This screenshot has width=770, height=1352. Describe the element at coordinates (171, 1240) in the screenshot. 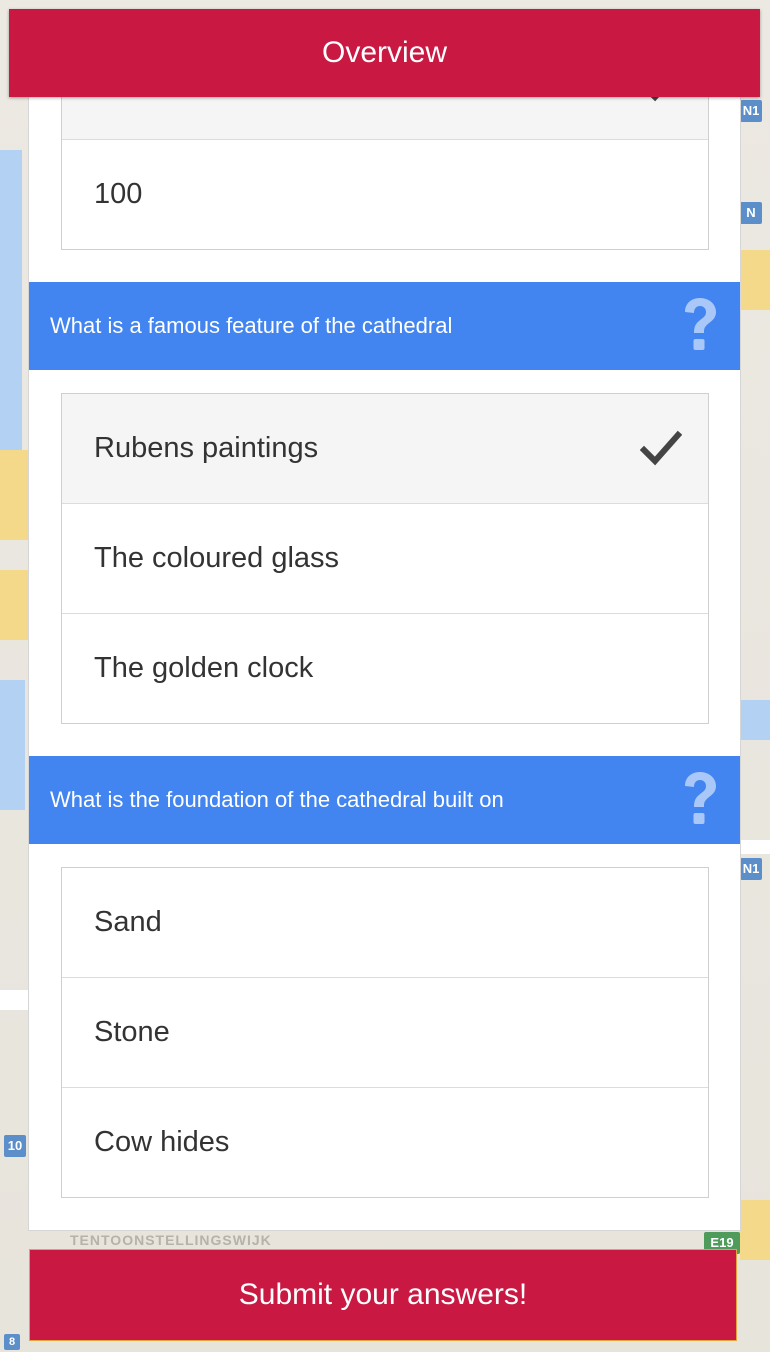

I see `map-district-label: TENTOONSTELLINGSWIJK` at that location.